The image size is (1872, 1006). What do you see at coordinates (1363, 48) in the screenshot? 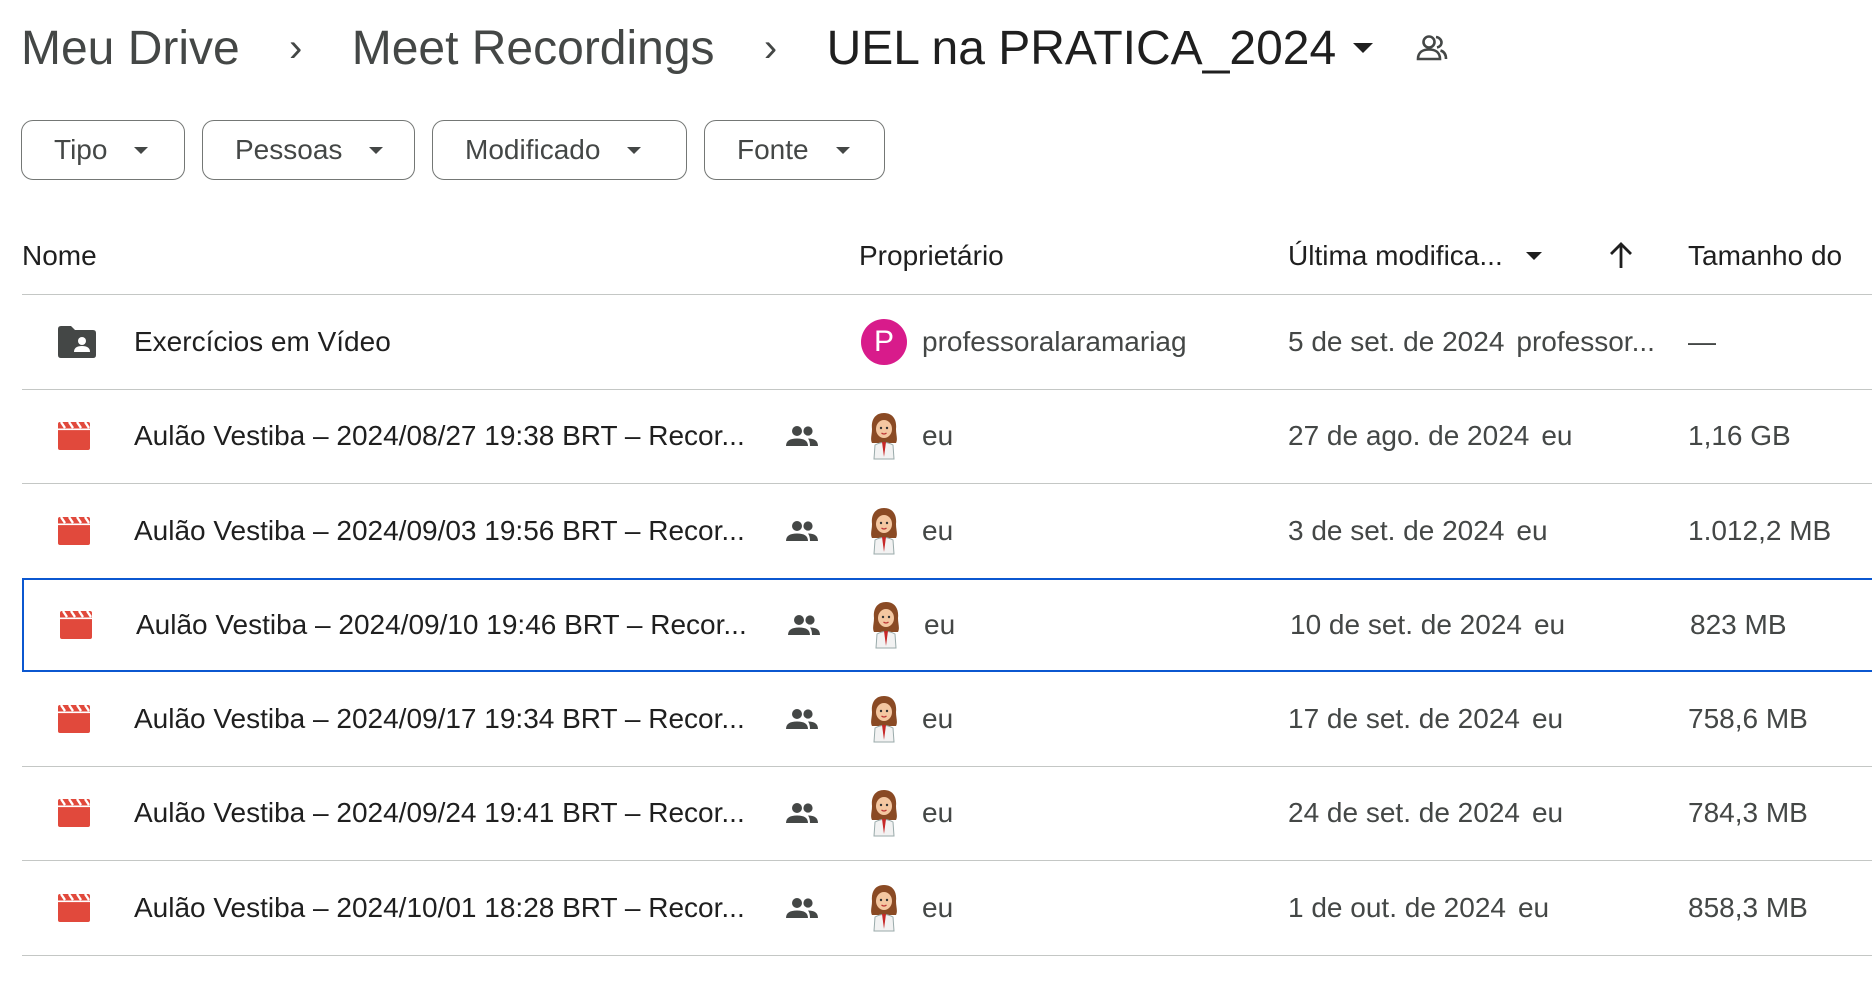
I see `folder-menu-caret-icon` at bounding box center [1363, 48].